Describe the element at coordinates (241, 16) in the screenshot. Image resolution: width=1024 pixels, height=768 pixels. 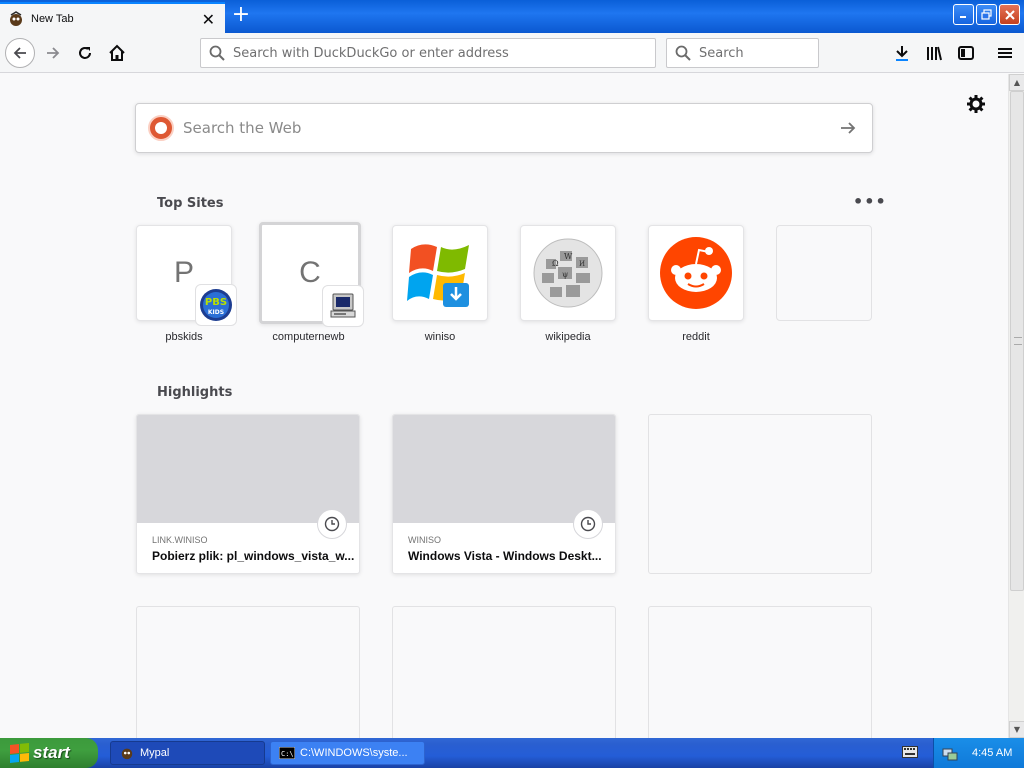
I see `new-tab-button: +` at that location.